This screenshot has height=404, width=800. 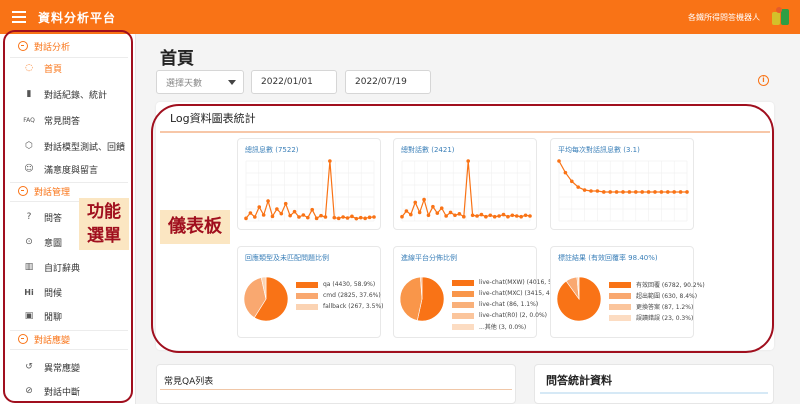 I want to click on sidebar-item-label: 閒聊, so click(x=53, y=317).